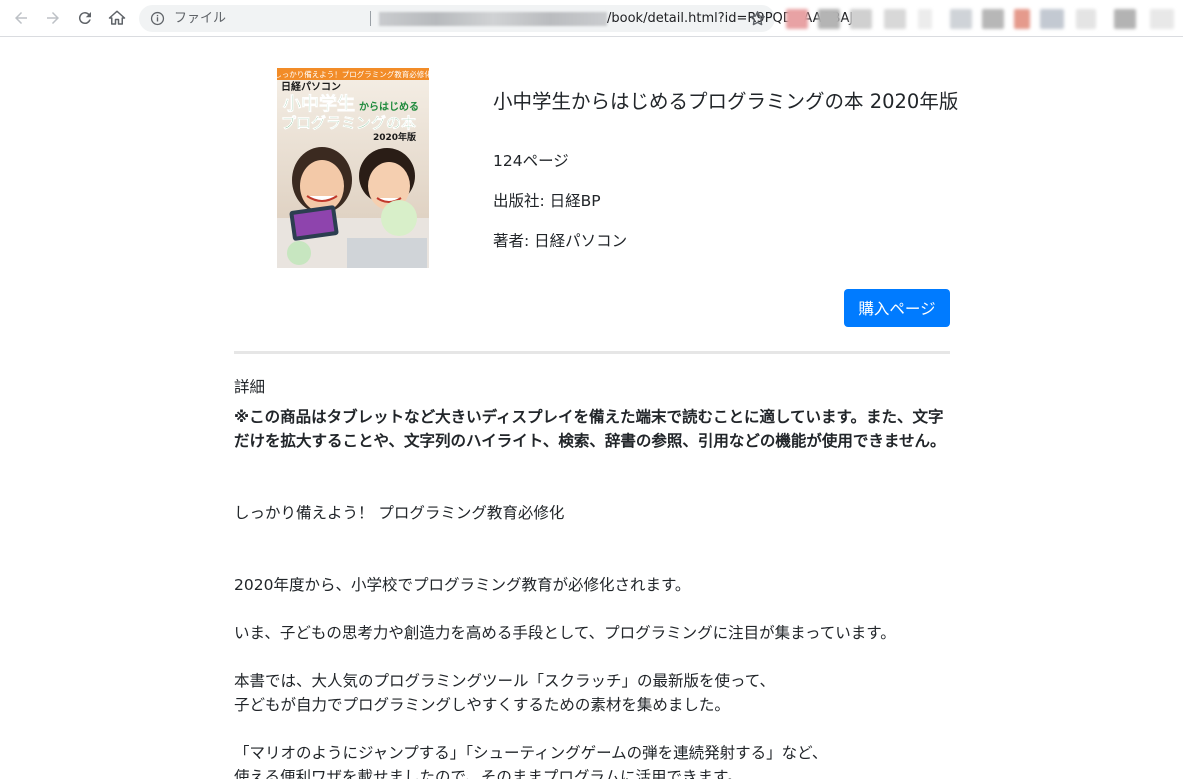  I want to click on detail-heading: 詳細, so click(250, 387).